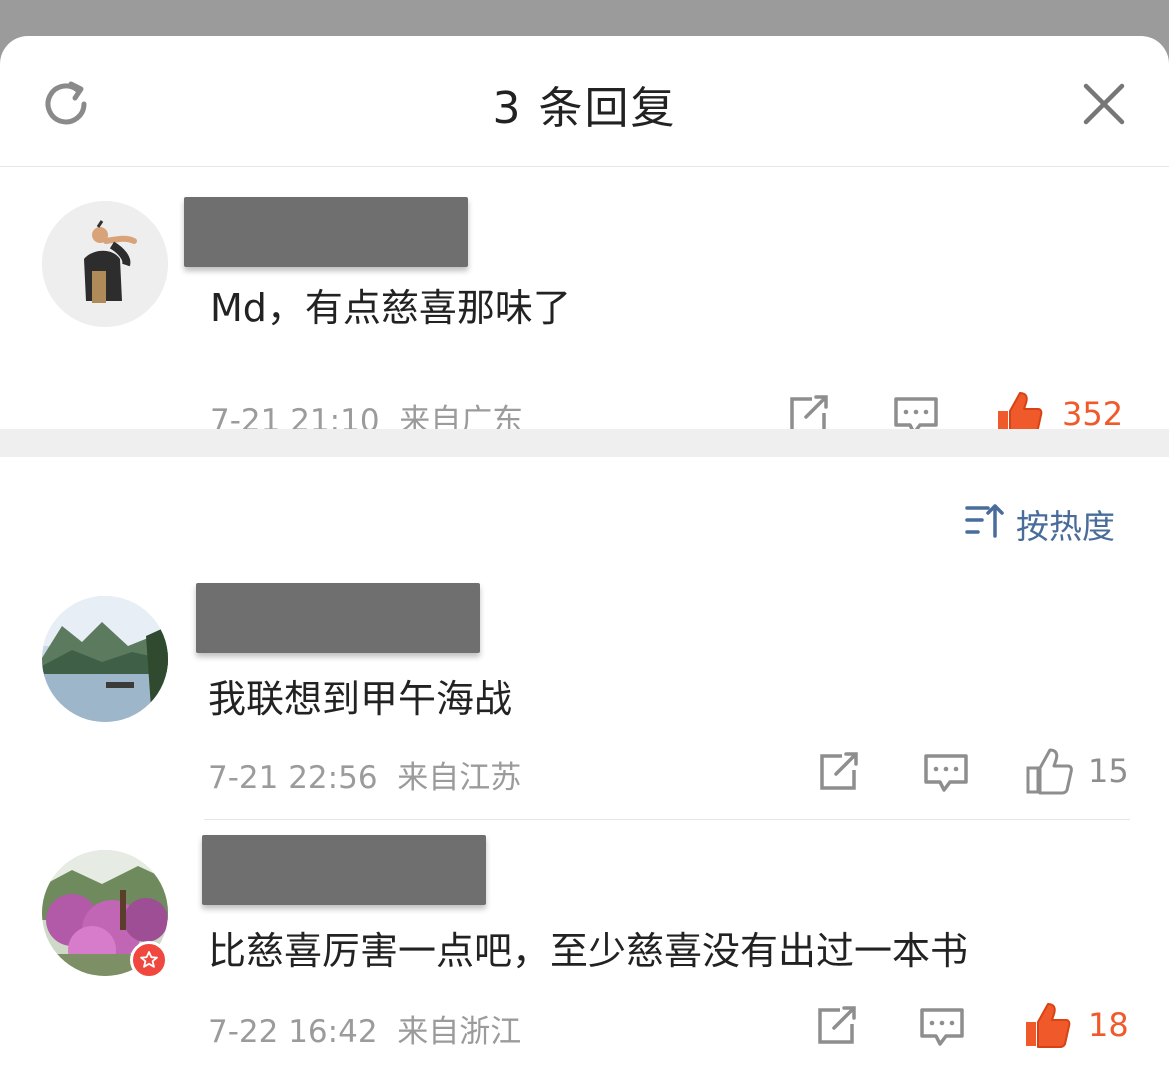 Image resolution: width=1169 pixels, height=1073 pixels. What do you see at coordinates (667, 819) in the screenshot?
I see `reply-divider` at bounding box center [667, 819].